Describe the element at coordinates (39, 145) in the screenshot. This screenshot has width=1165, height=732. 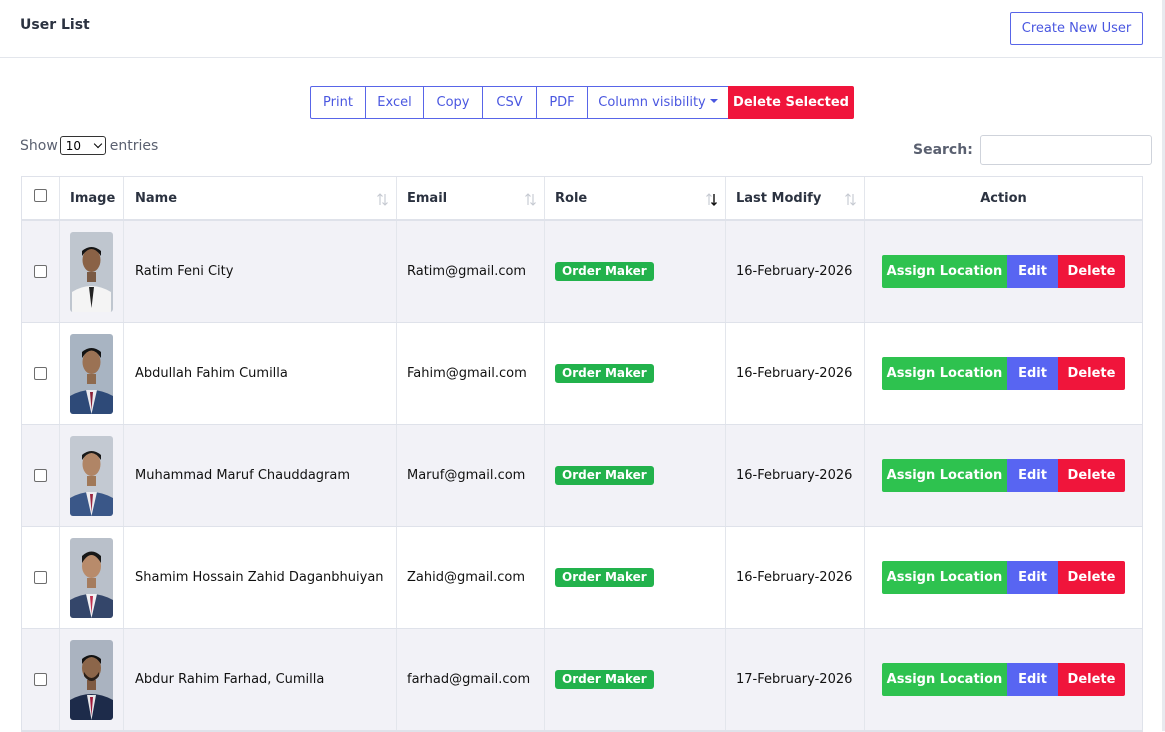
I see `show-label: Show` at that location.